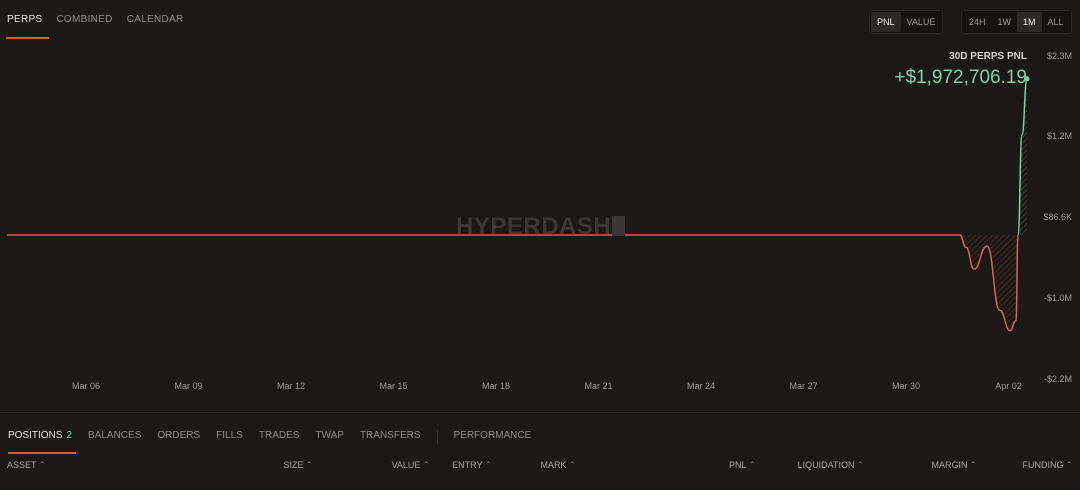  What do you see at coordinates (701, 386) in the screenshot?
I see `x-tick-label: Mar 24` at bounding box center [701, 386].